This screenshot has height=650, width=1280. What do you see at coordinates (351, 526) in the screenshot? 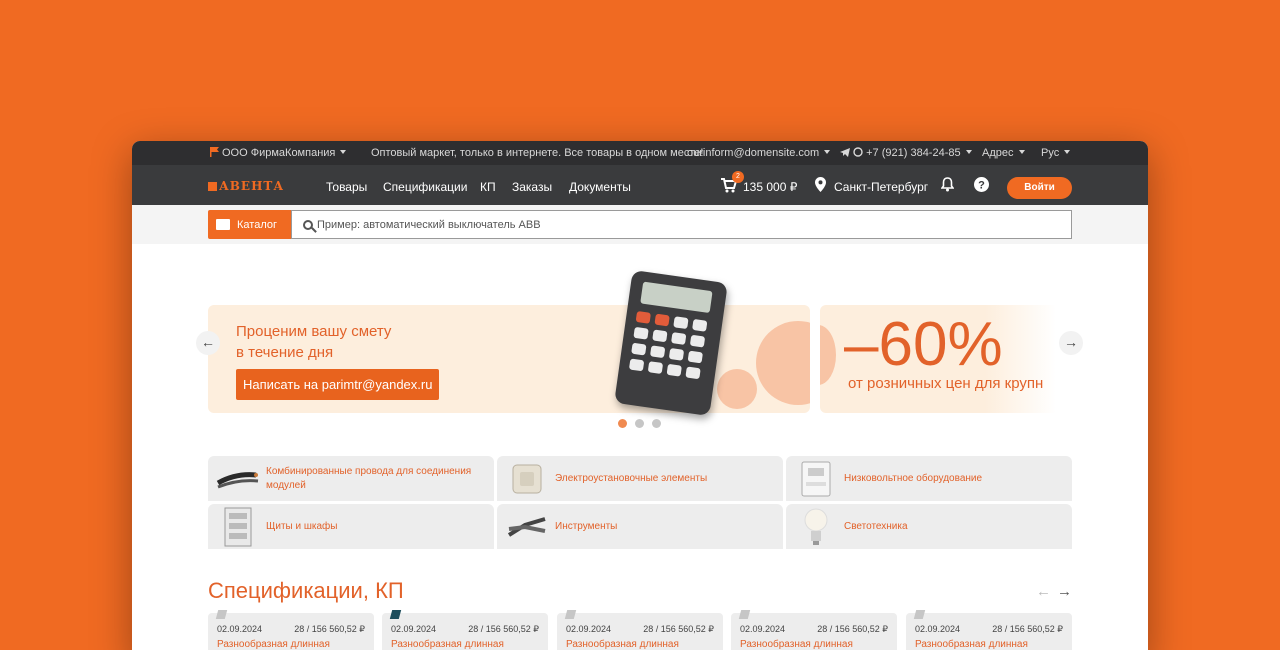
I see `category-card: Щиты и шкафы` at bounding box center [351, 526].